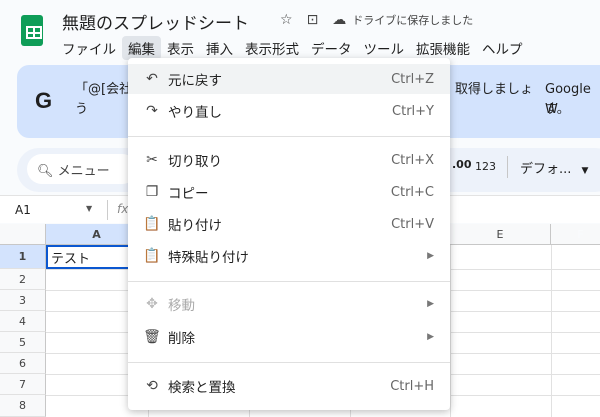 The image size is (600, 417). What do you see at coordinates (23, 363) in the screenshot?
I see `row-header-6: 6` at bounding box center [23, 363].